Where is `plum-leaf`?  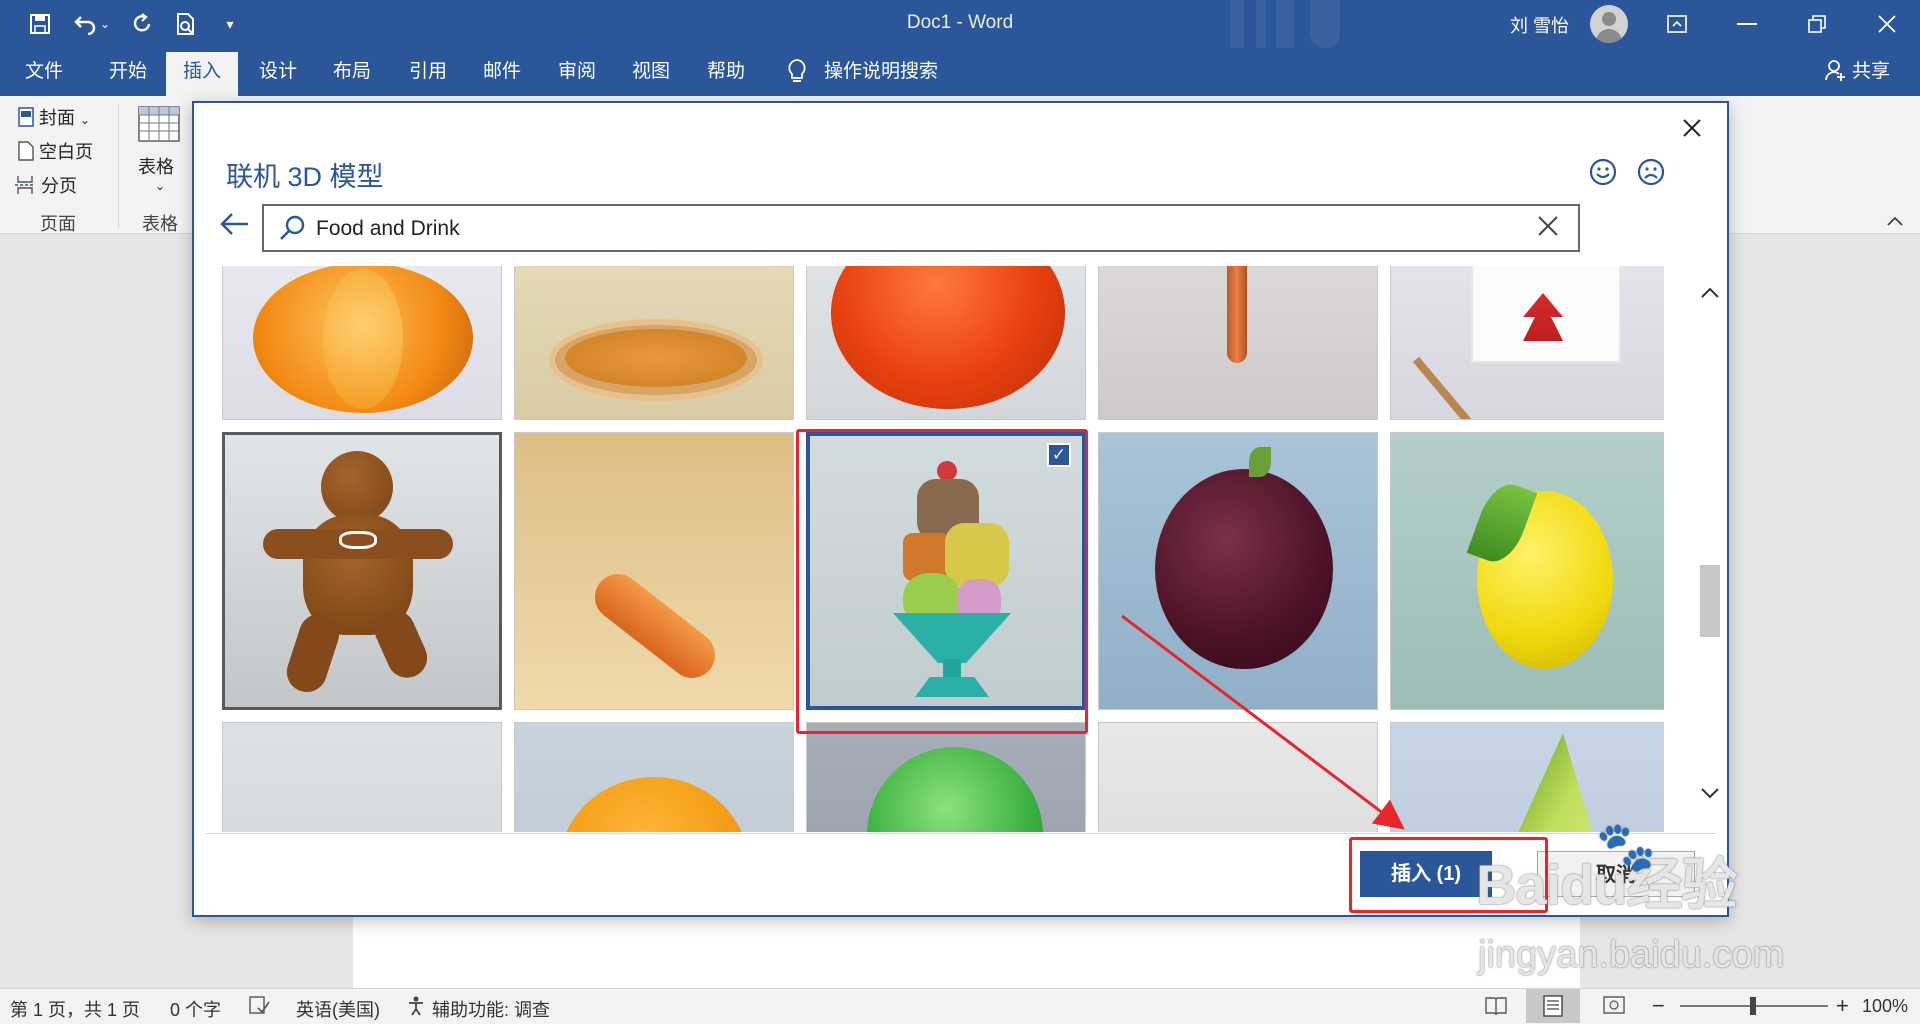 plum-leaf is located at coordinates (1260, 462).